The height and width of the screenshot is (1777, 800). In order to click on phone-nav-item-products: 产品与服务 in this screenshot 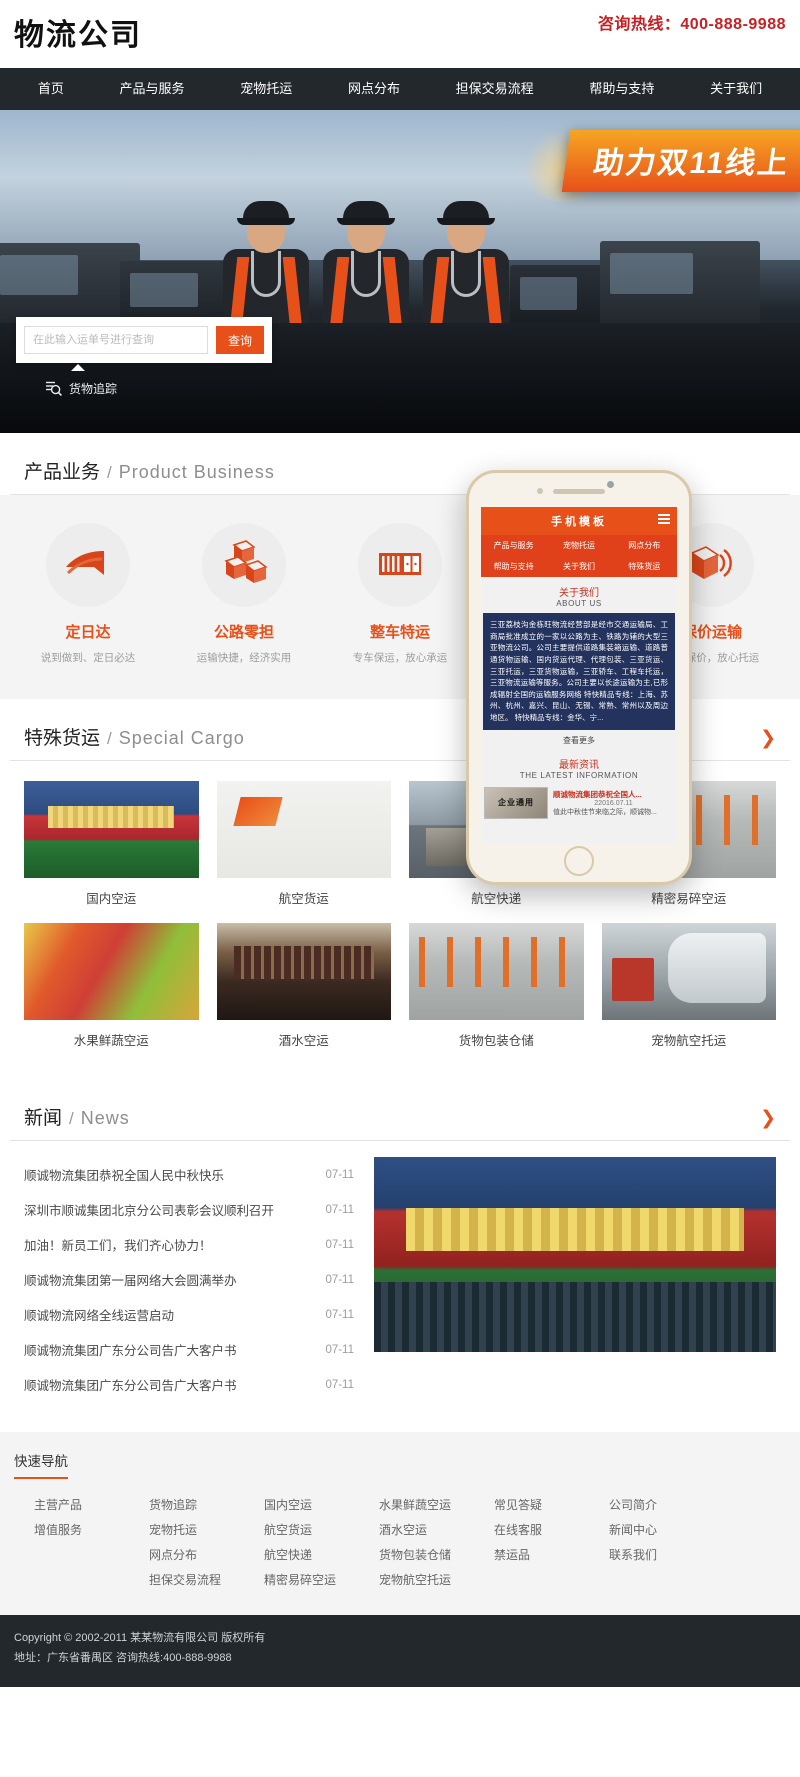, I will do `click(513, 545)`.